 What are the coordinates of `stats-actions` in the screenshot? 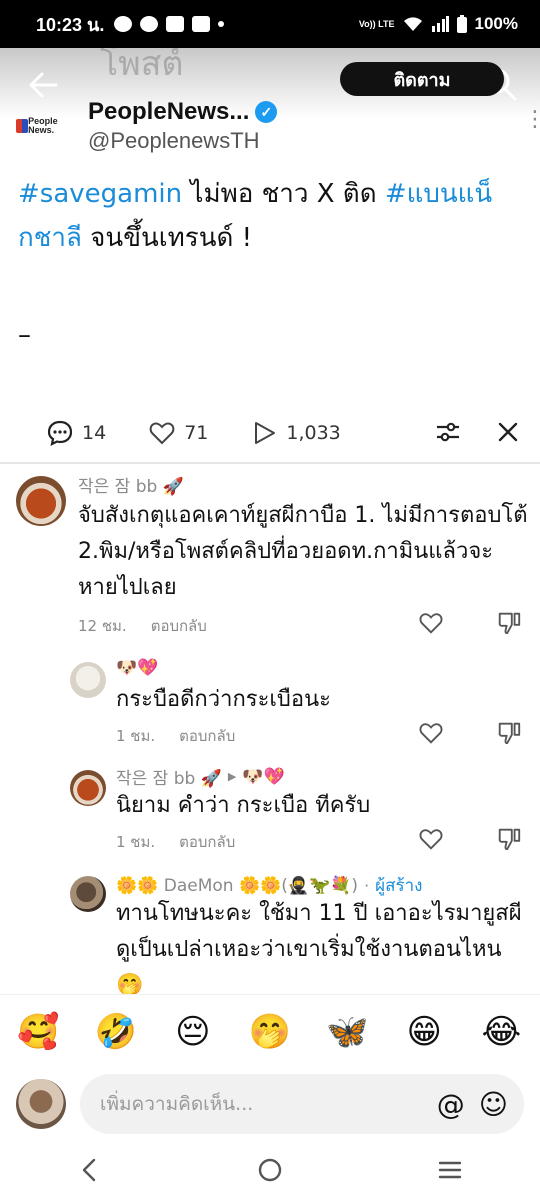 It's located at (478, 432).